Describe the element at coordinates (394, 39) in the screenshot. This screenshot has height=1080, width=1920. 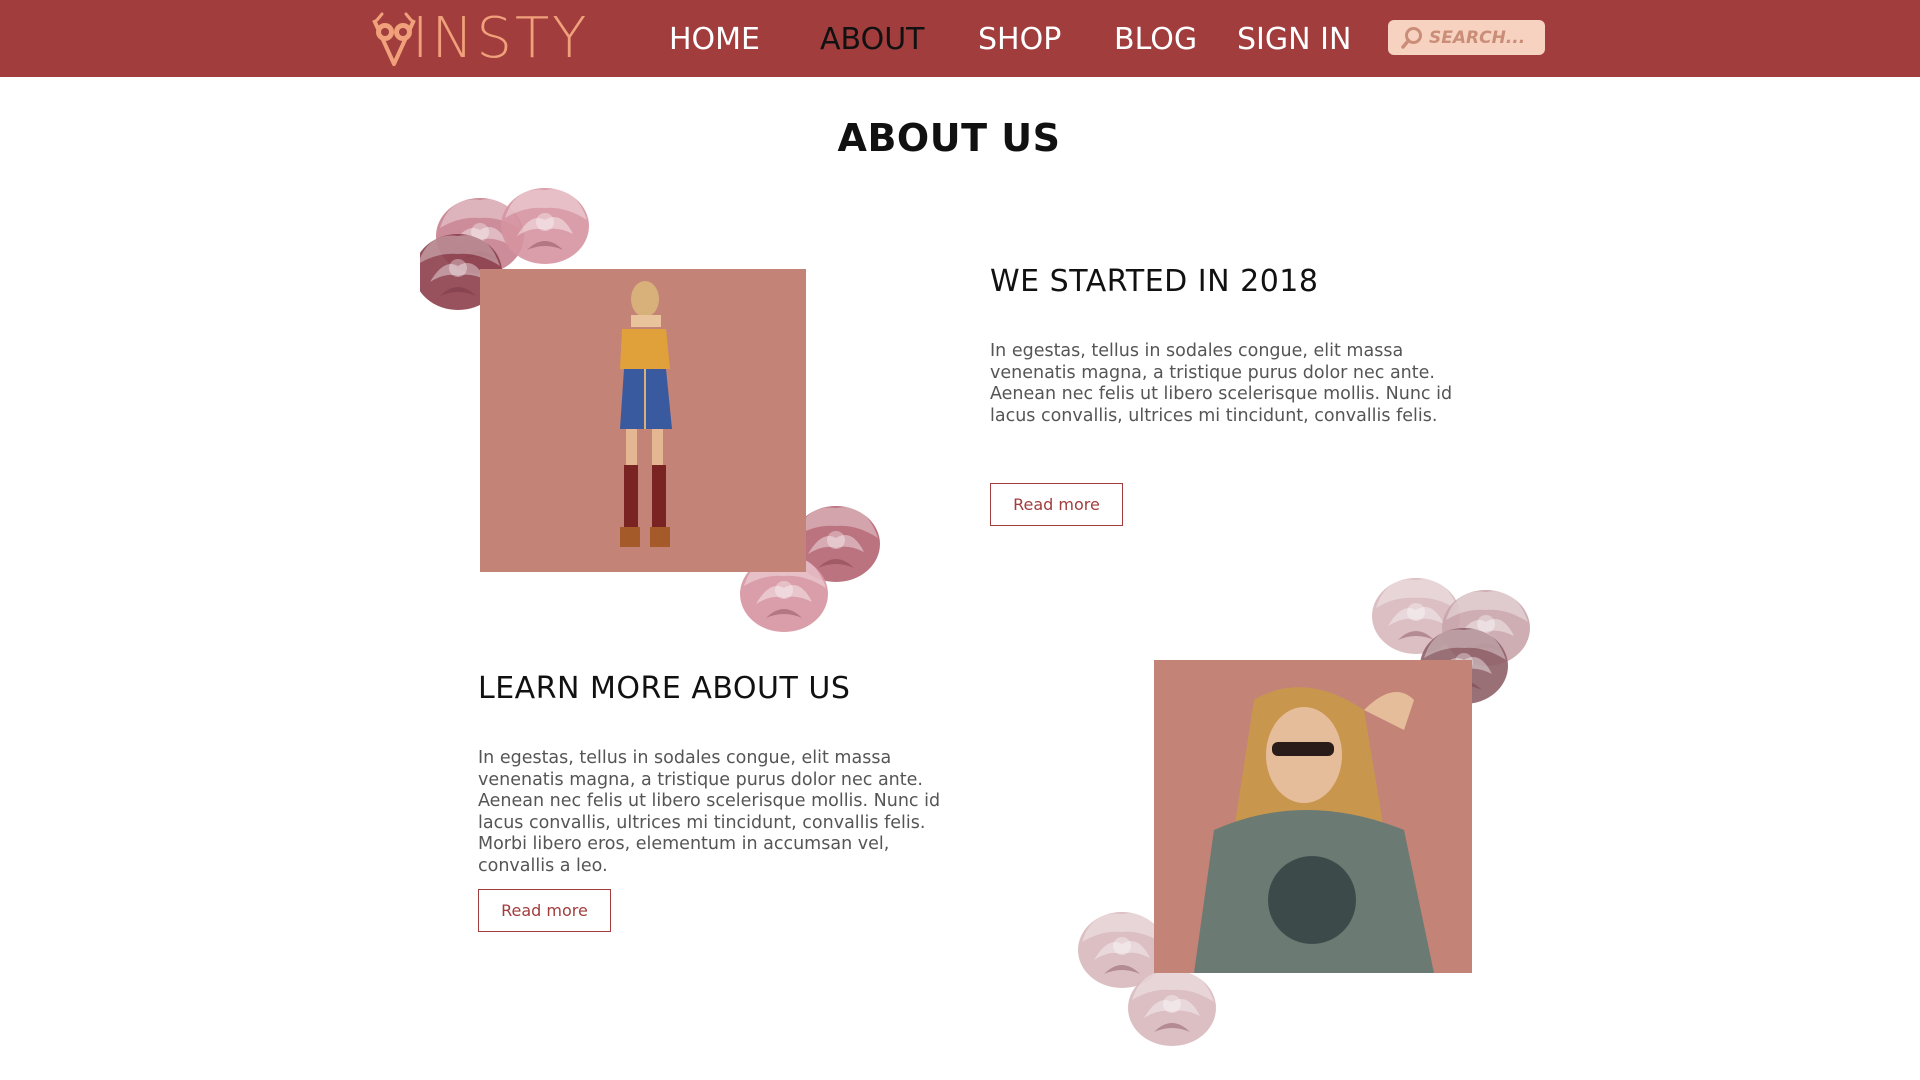
I see `logo-mark-icon` at that location.